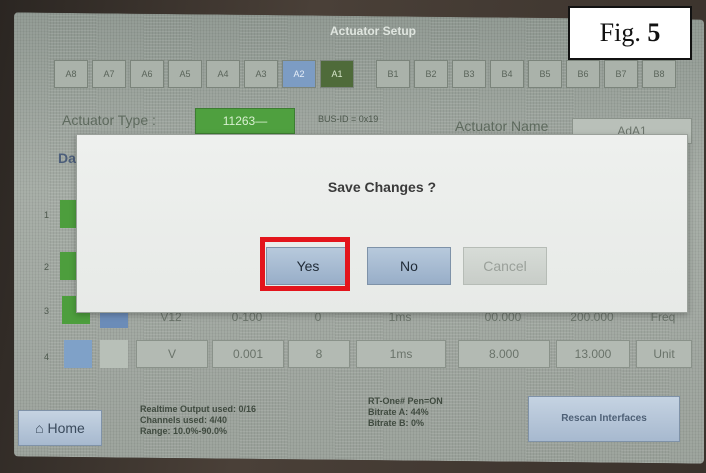  I want to click on row-4-unit: V, so click(172, 354).